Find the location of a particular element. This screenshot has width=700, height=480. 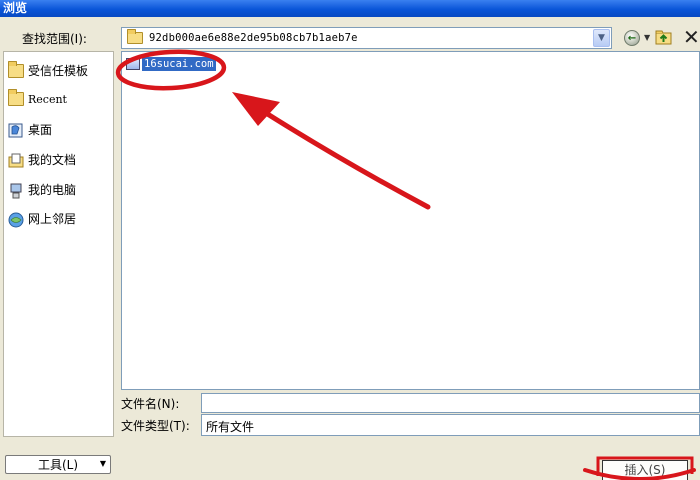

file-name-input is located at coordinates (450, 403).